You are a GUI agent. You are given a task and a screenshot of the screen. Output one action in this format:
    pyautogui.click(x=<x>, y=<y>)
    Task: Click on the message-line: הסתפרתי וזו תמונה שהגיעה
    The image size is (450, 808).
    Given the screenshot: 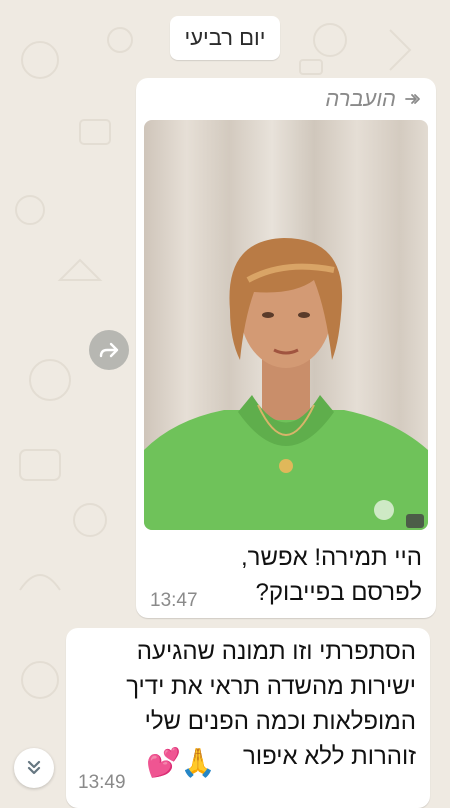 What is the action you would take?
    pyautogui.click(x=276, y=651)
    